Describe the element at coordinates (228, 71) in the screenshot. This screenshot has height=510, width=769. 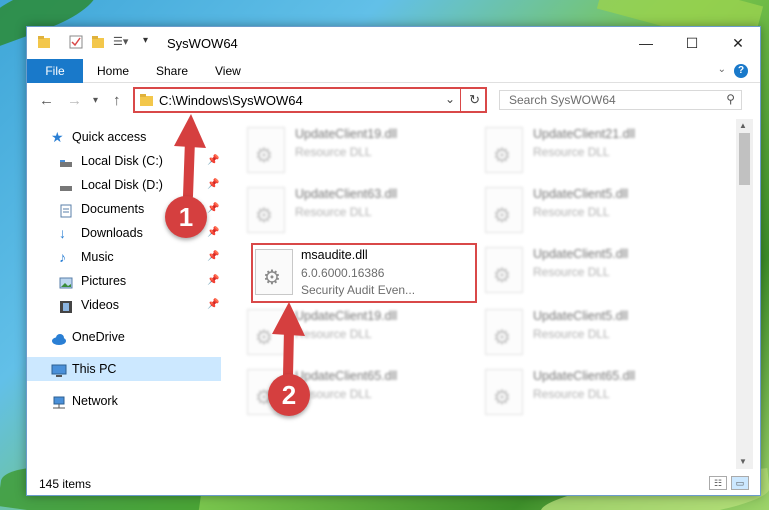
I see `tab-view: View` at that location.